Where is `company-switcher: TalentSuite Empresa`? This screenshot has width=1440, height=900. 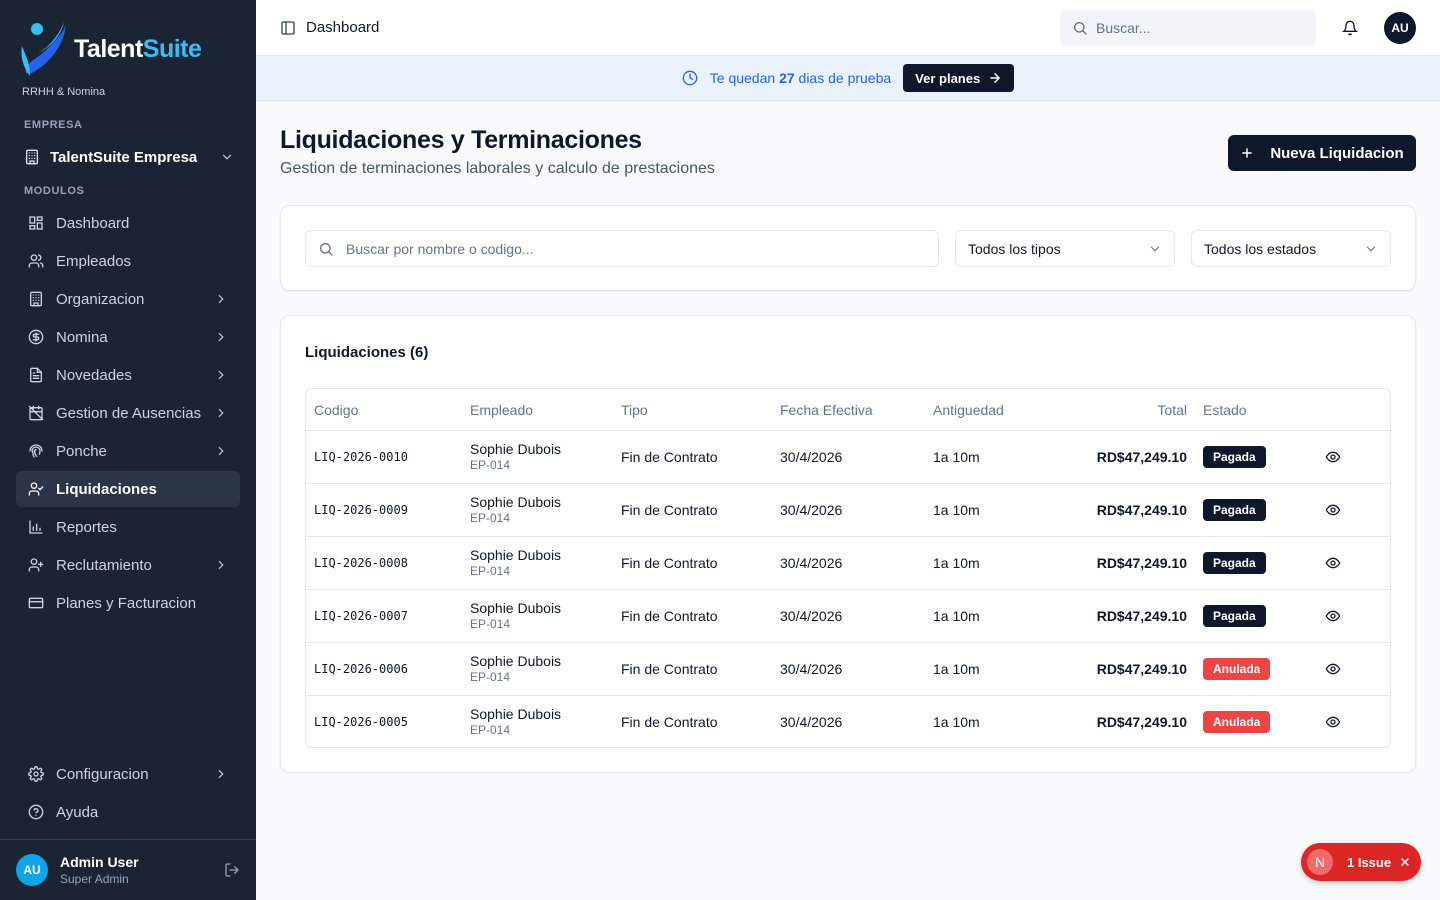
company-switcher: TalentSuite Empresa is located at coordinates (129, 157).